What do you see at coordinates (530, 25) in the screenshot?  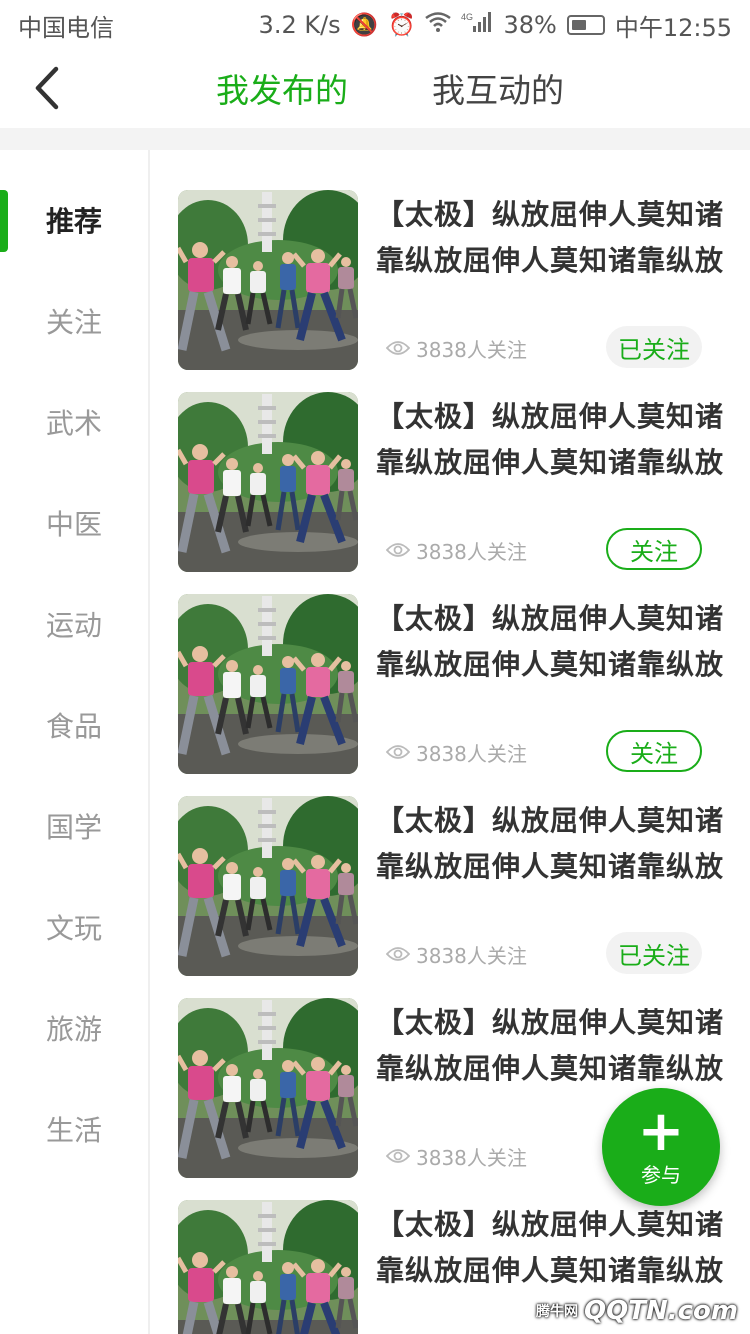 I see `battery-percent: 38%` at bounding box center [530, 25].